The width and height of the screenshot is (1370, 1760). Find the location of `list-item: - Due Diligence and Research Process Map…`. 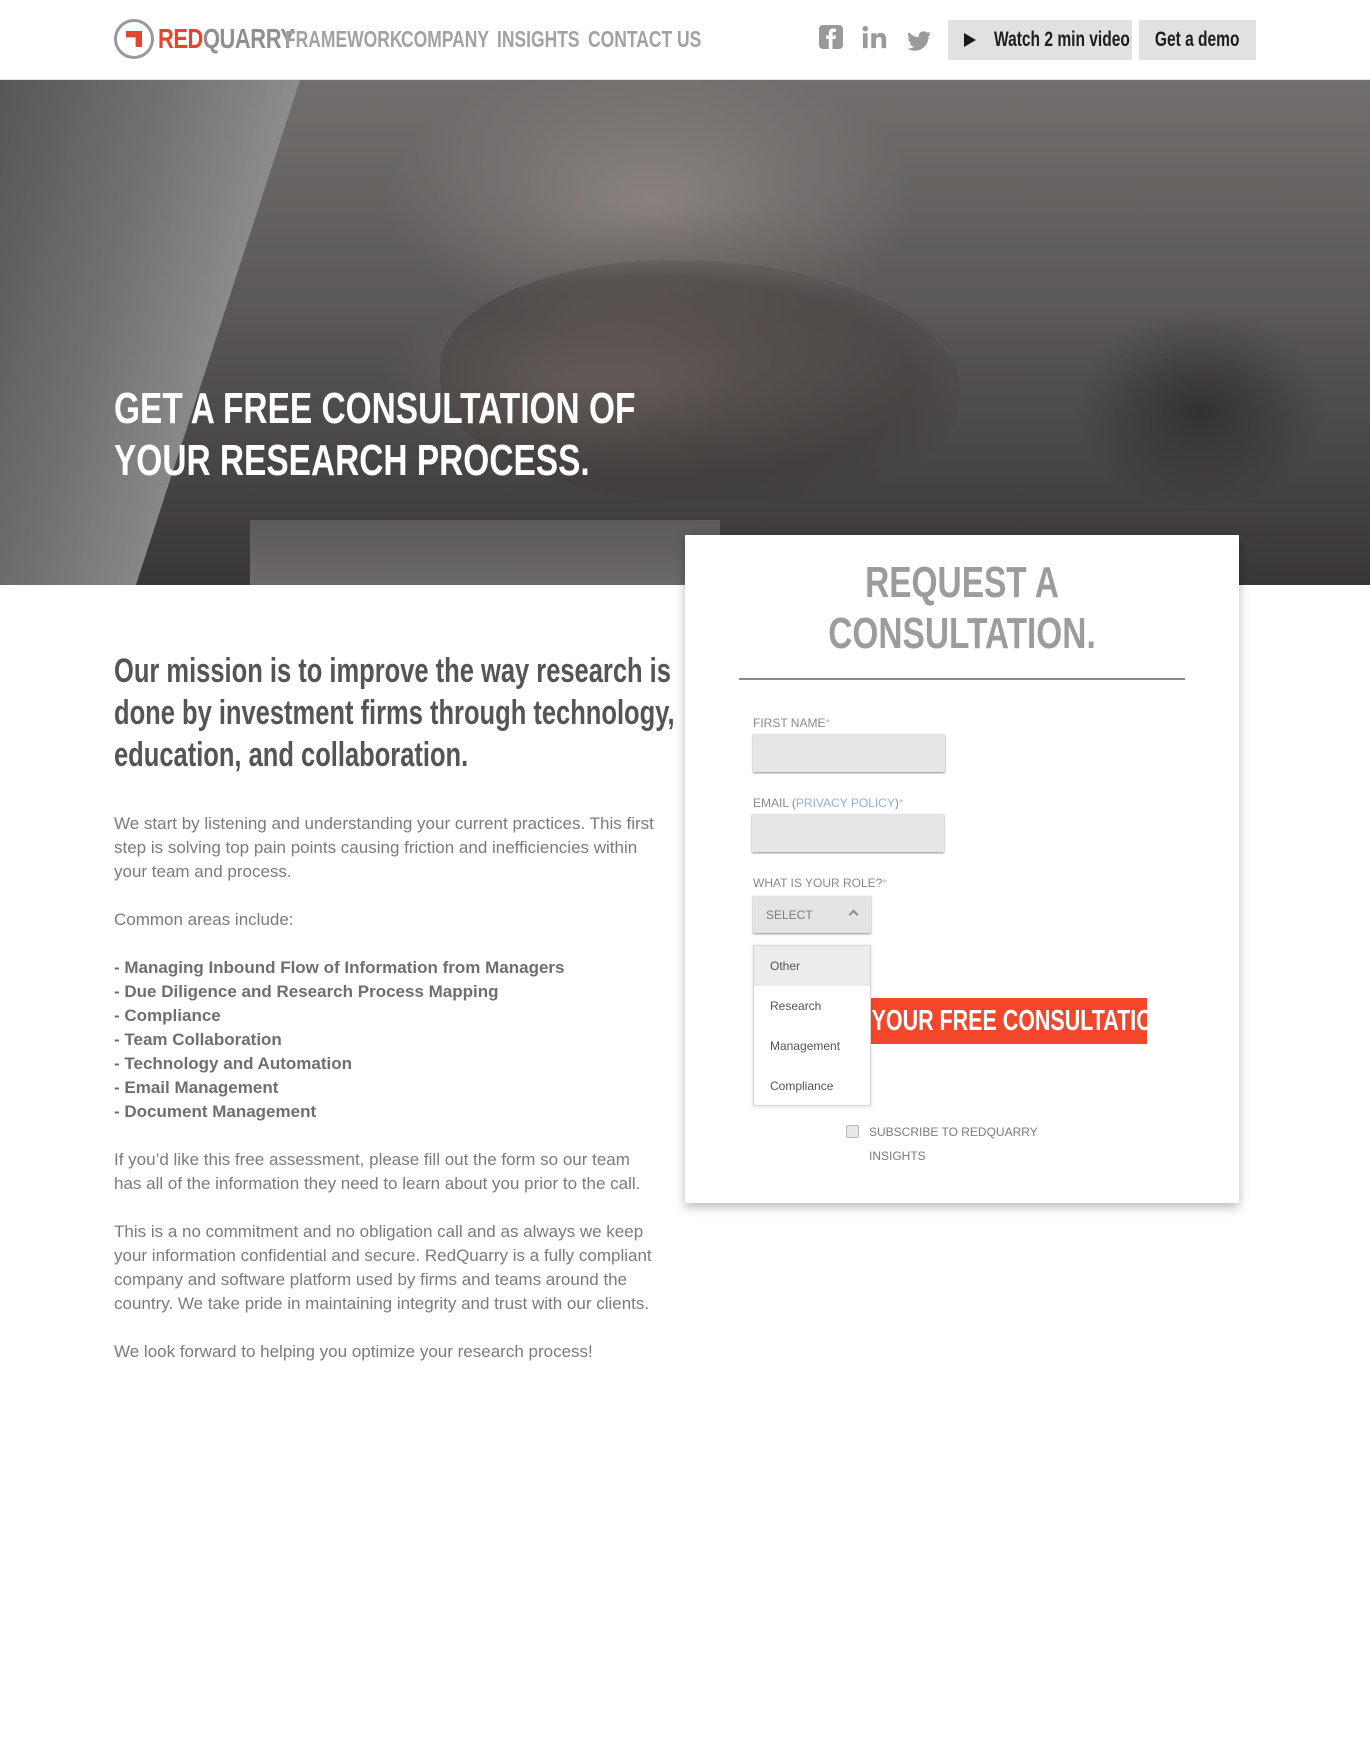

list-item: - Due Diligence and Research Process Map… is located at coordinates (306, 991).